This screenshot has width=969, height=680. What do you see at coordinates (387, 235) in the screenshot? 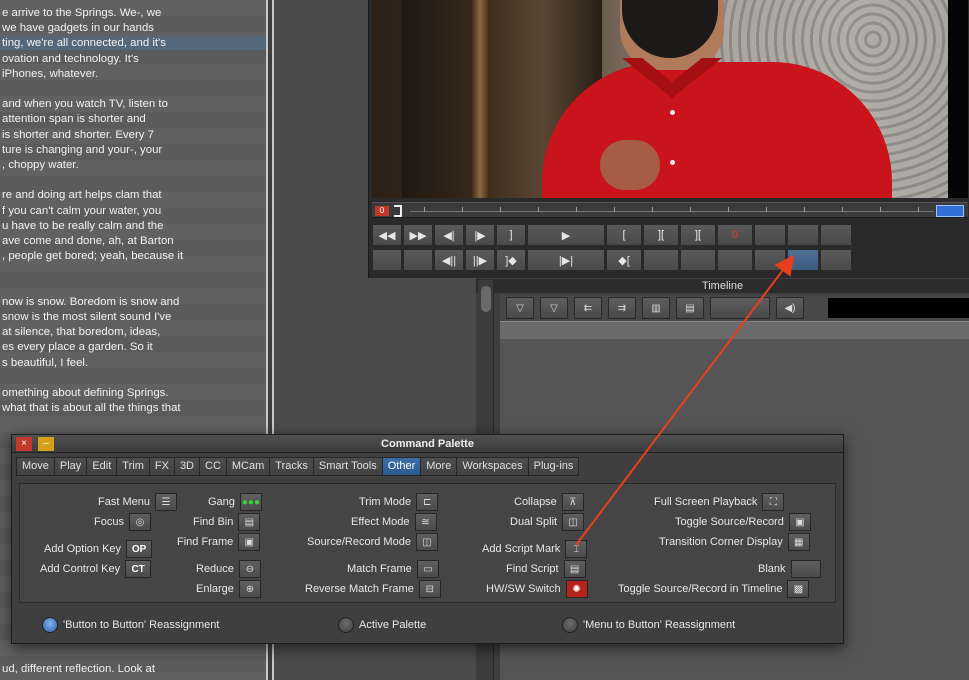
I see `rewind-button: ◀◀` at bounding box center [387, 235].